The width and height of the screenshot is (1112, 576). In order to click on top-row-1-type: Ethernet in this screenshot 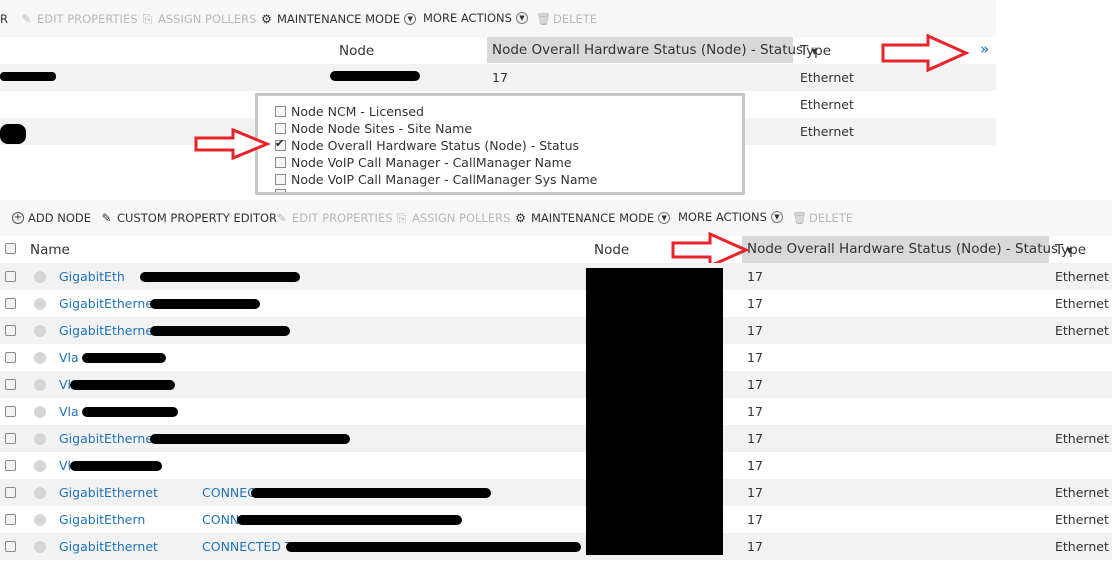, I will do `click(827, 77)`.